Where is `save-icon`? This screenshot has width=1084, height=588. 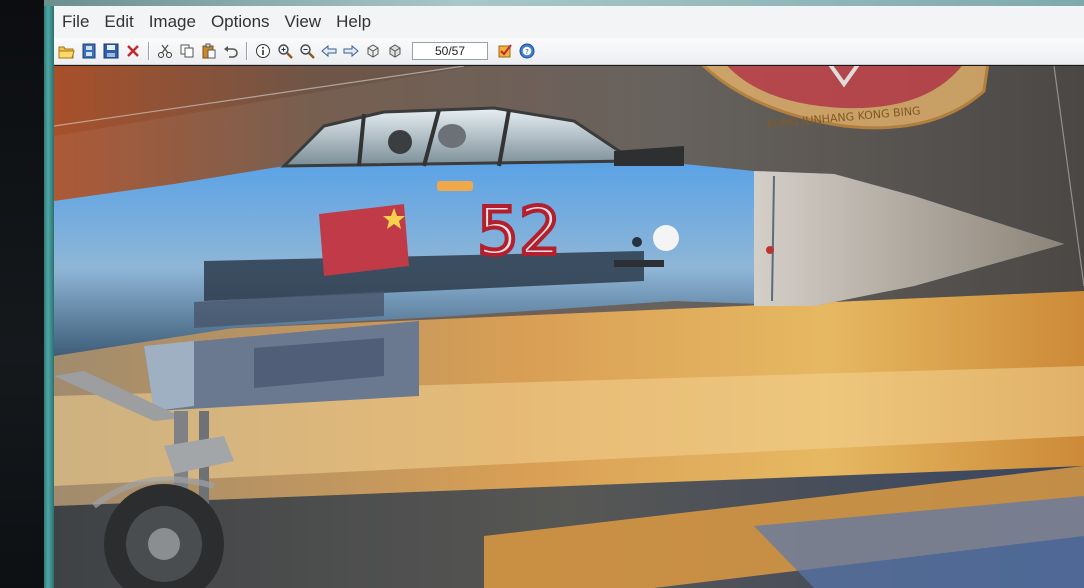 save-icon is located at coordinates (110, 51).